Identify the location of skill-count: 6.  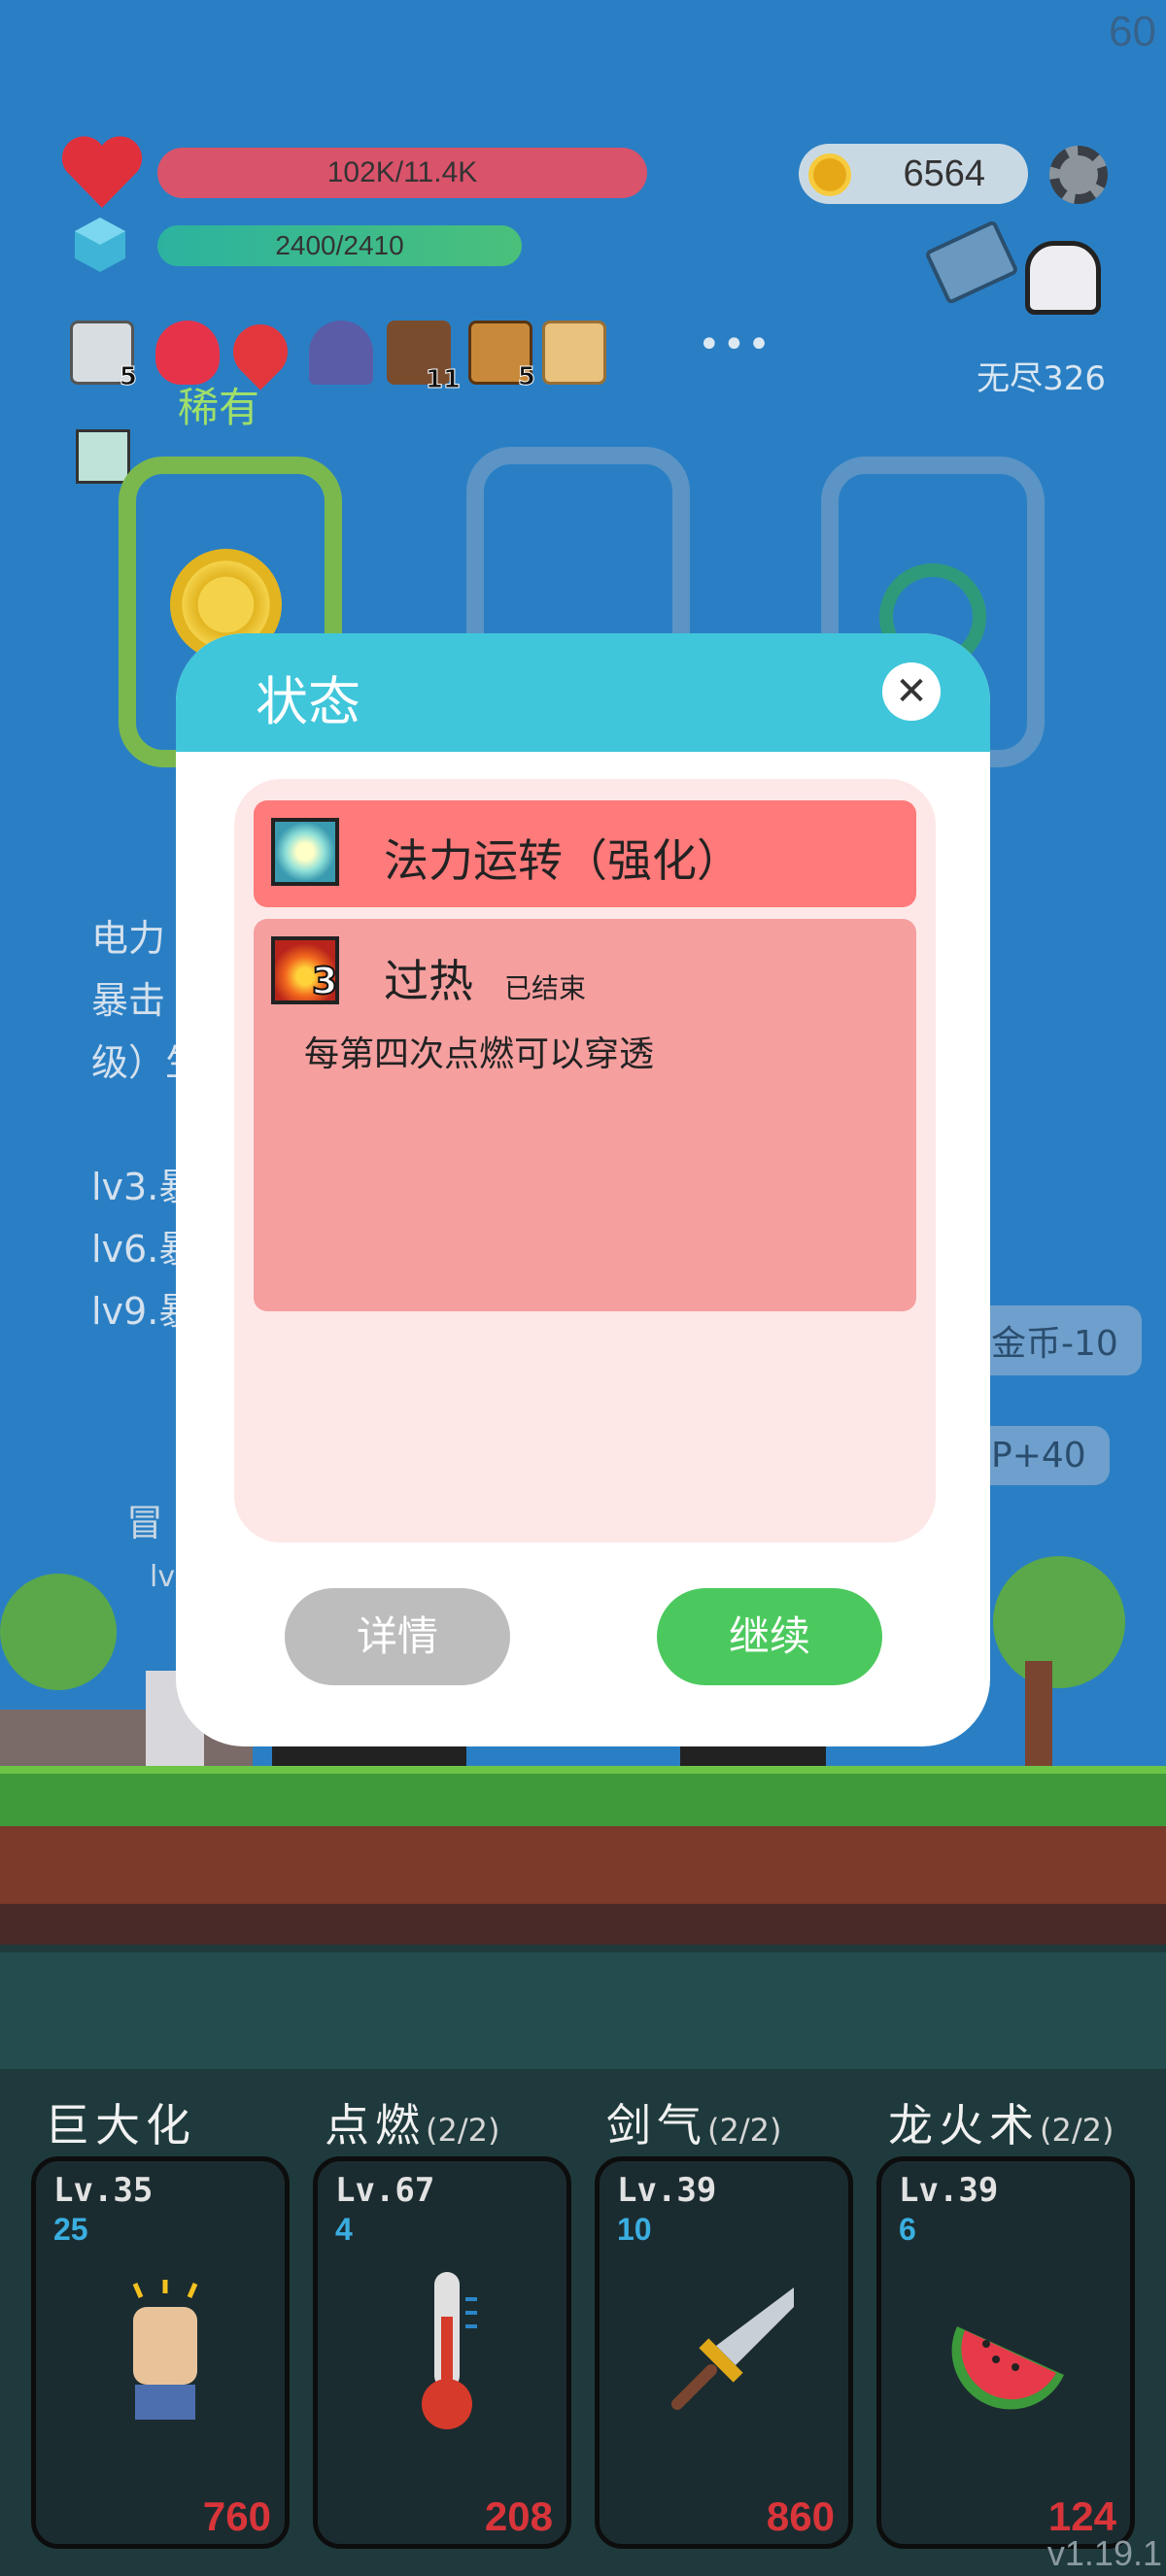
(907, 2229).